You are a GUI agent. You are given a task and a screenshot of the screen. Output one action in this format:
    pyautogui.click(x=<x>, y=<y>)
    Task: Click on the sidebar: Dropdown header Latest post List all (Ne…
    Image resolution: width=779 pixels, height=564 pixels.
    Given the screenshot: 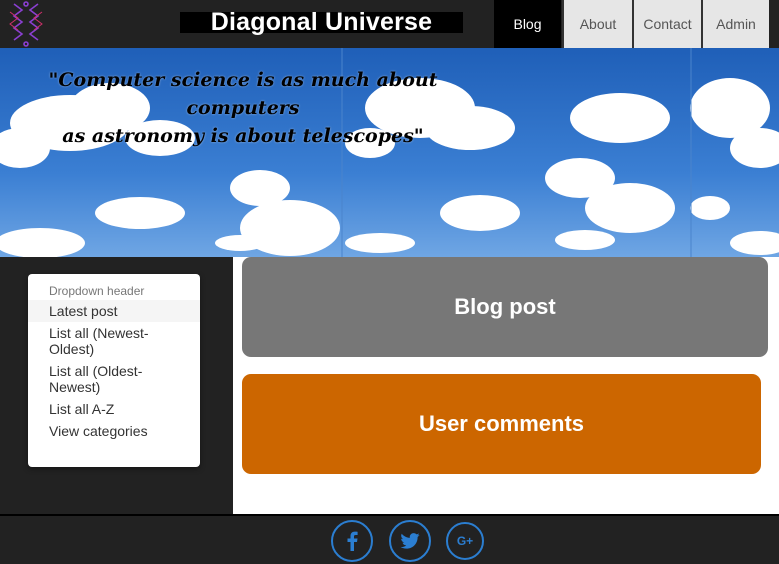 What is the action you would take?
    pyautogui.click(x=116, y=385)
    